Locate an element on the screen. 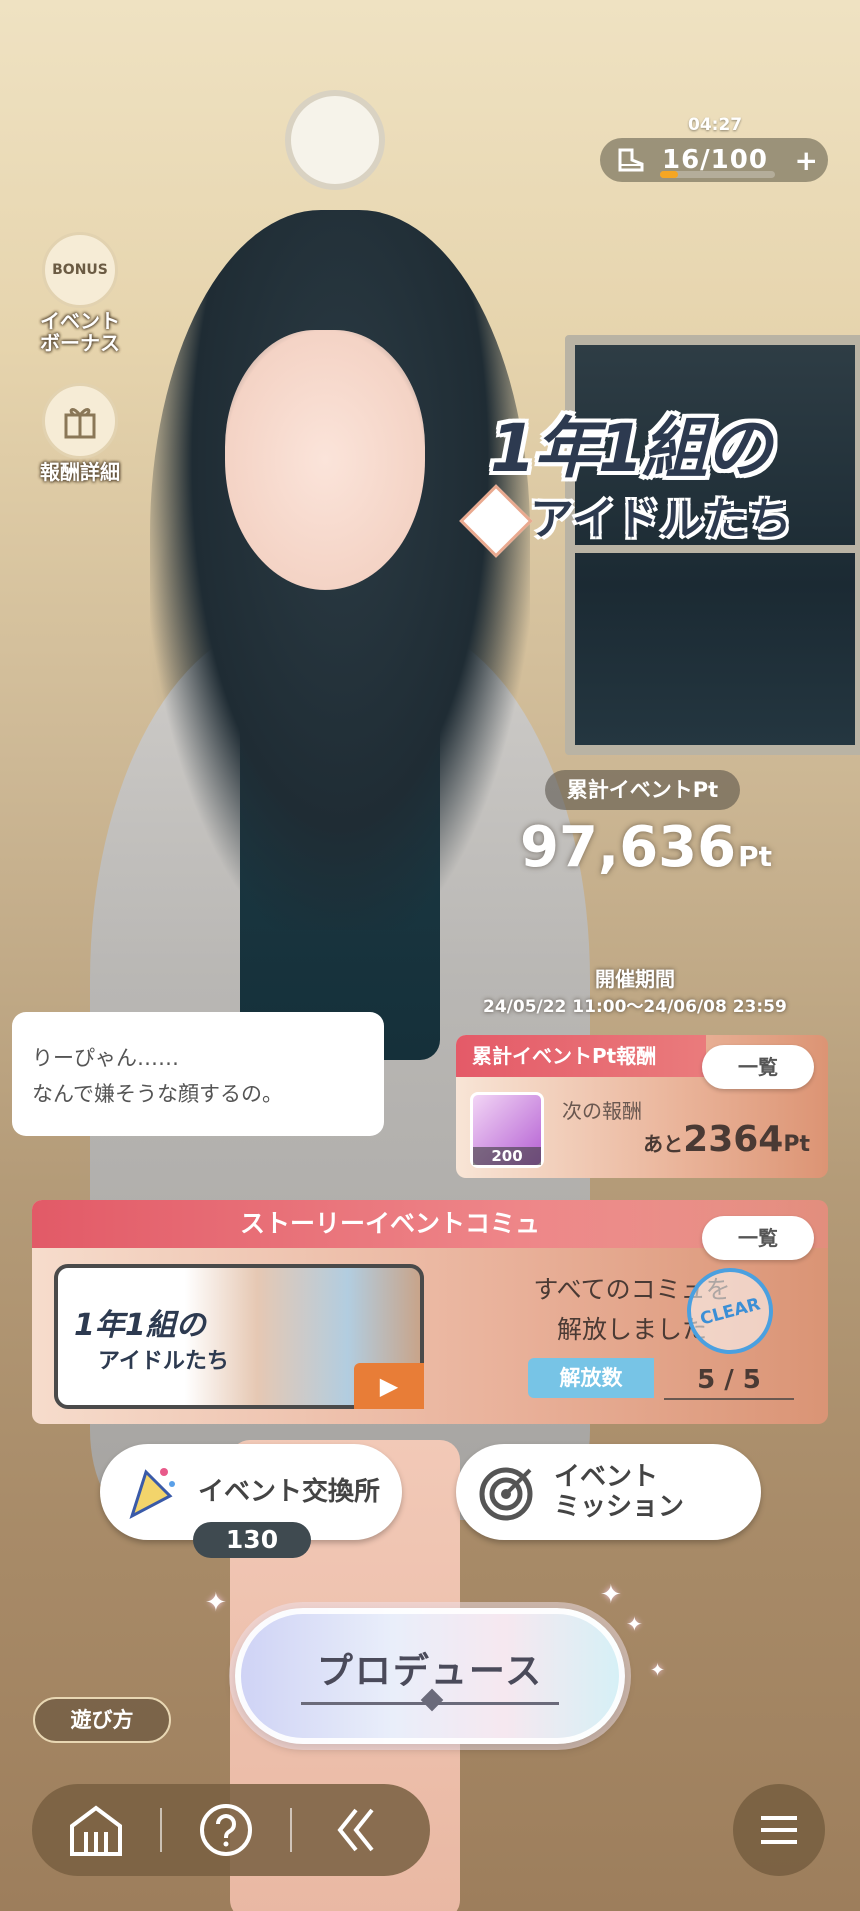 Image resolution: width=860 pixels, height=1911 pixels. unlock-count-value: 5 / 5 is located at coordinates (729, 1380).